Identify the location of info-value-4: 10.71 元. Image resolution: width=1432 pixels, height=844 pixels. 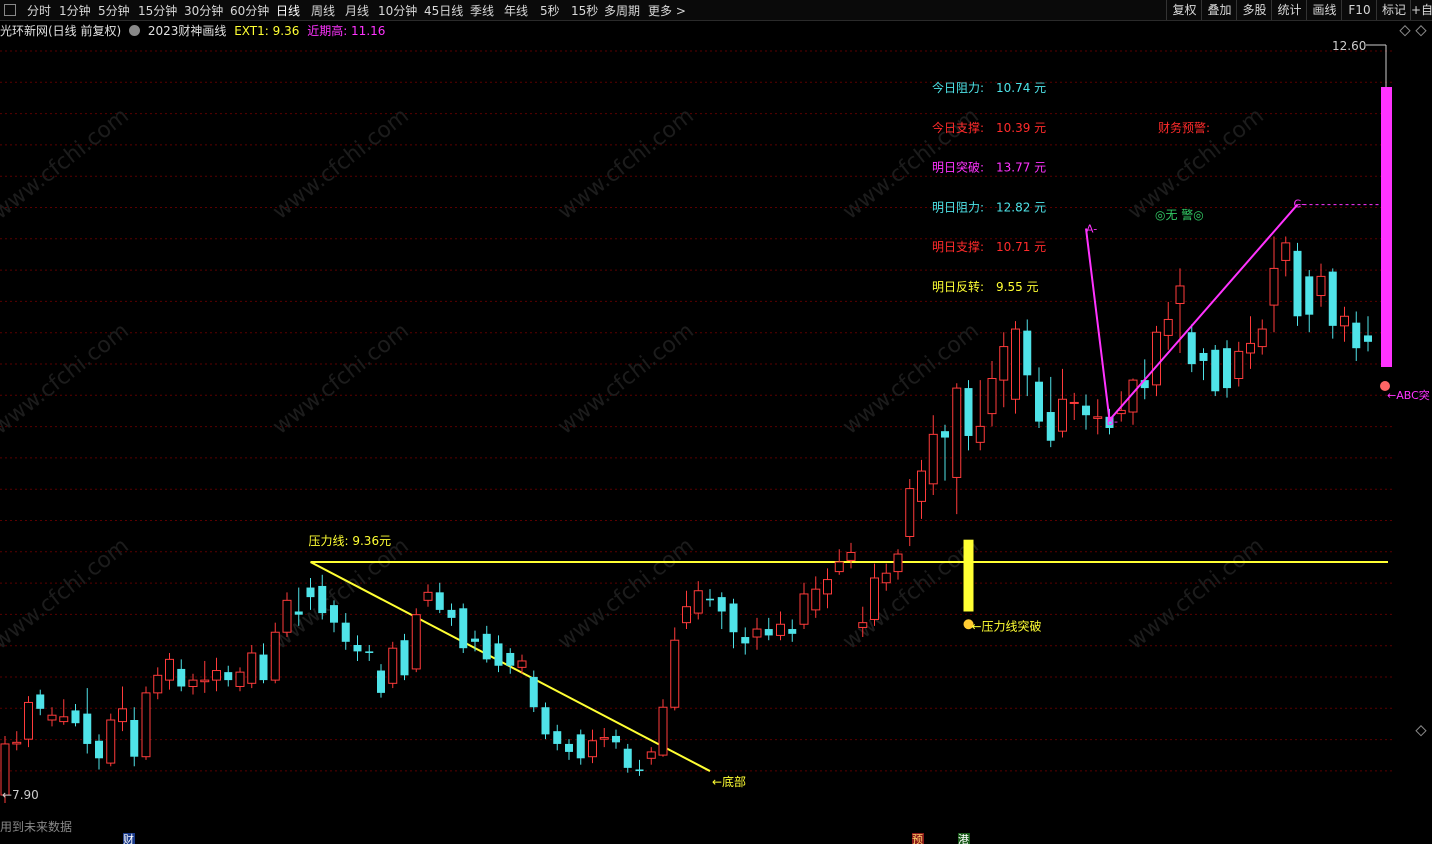
(1021, 247).